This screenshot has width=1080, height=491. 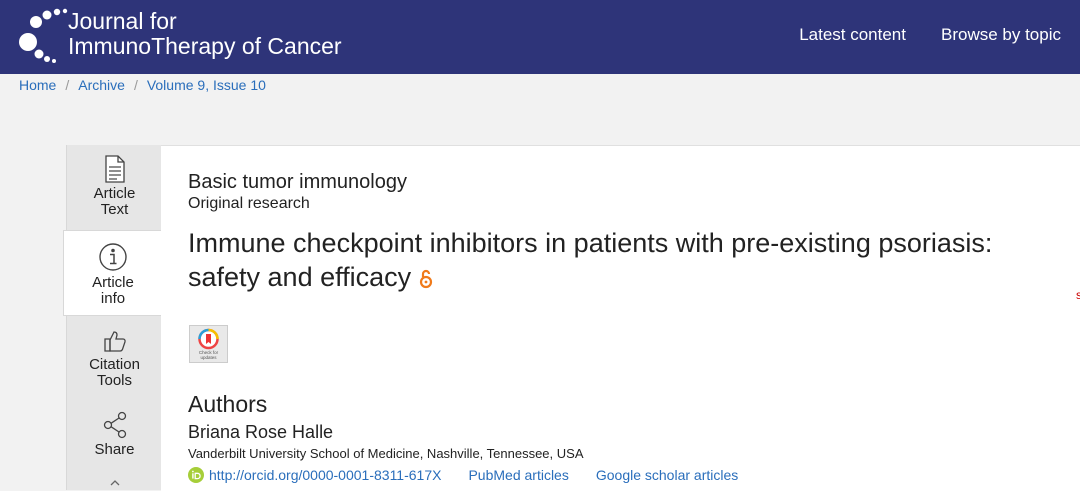 I want to click on author-name: Briana Rose Halle, so click(x=261, y=432).